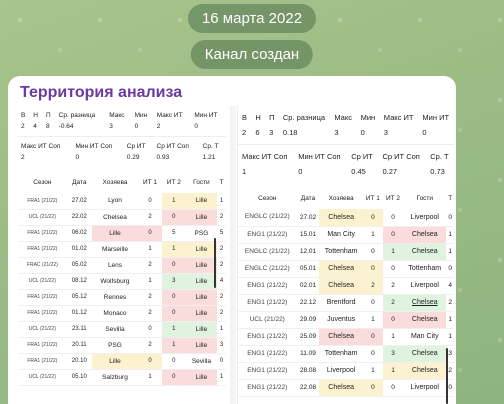 The image size is (504, 404). I want to click on date-cell: 01.12, so click(79, 313).